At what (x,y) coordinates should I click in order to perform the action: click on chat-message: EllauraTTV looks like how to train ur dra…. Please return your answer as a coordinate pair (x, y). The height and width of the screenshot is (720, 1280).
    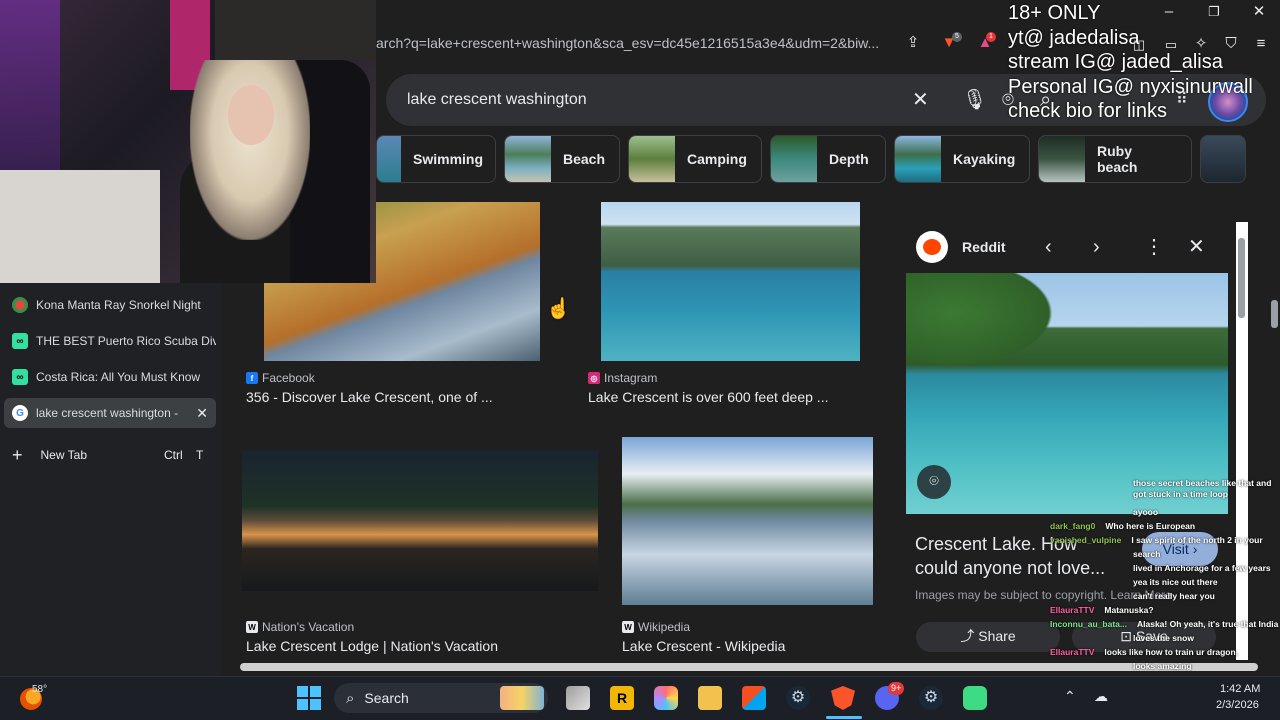
    Looking at the image, I should click on (1144, 652).